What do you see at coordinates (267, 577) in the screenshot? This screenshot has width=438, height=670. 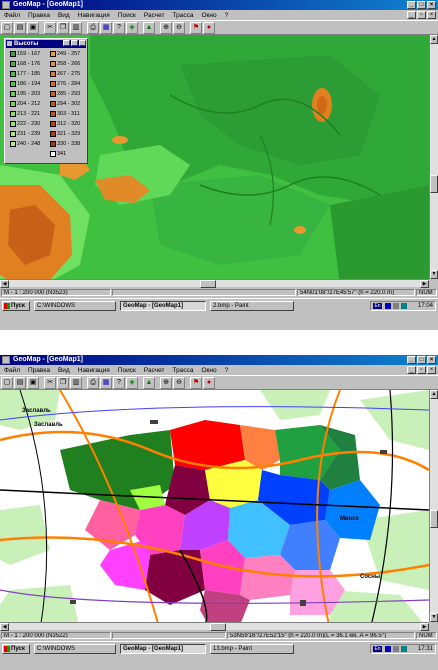 I see `zone-light-pink` at bounding box center [267, 577].